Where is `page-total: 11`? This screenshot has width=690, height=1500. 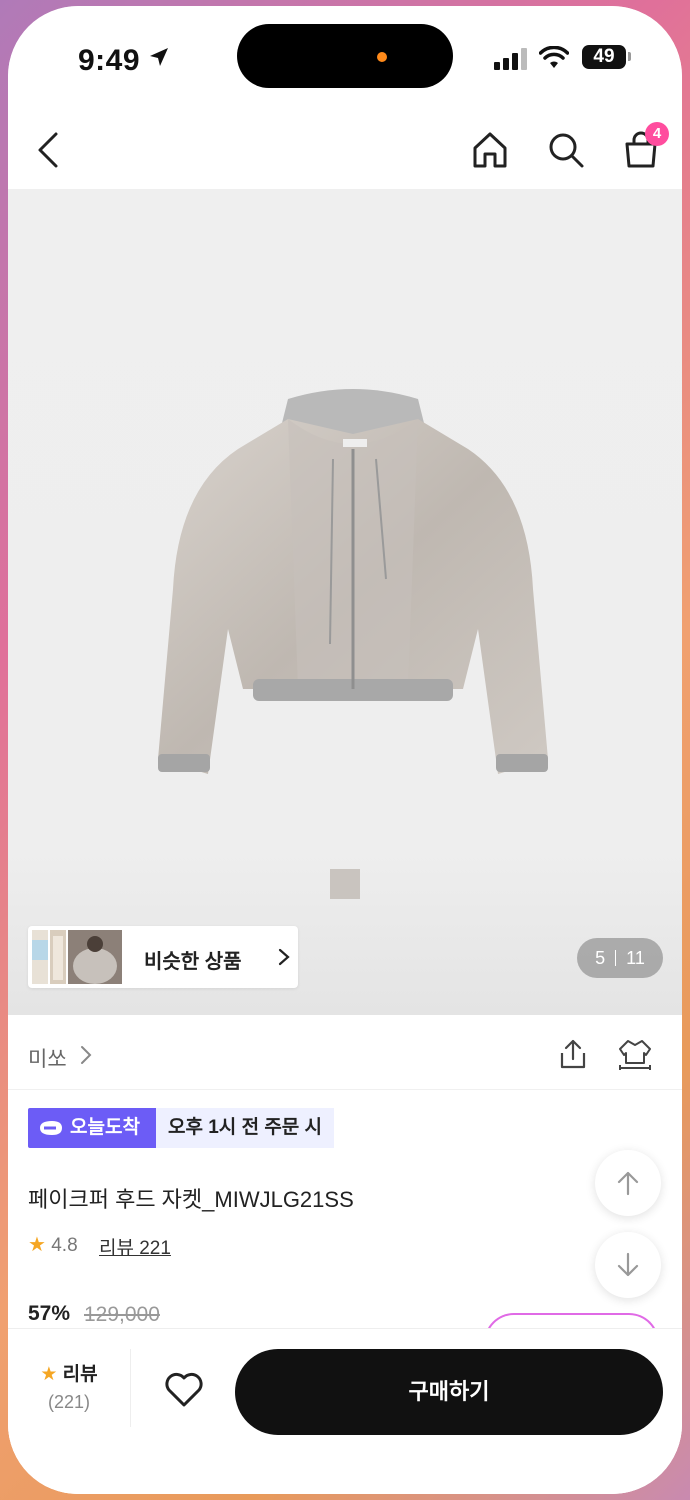 page-total: 11 is located at coordinates (635, 958).